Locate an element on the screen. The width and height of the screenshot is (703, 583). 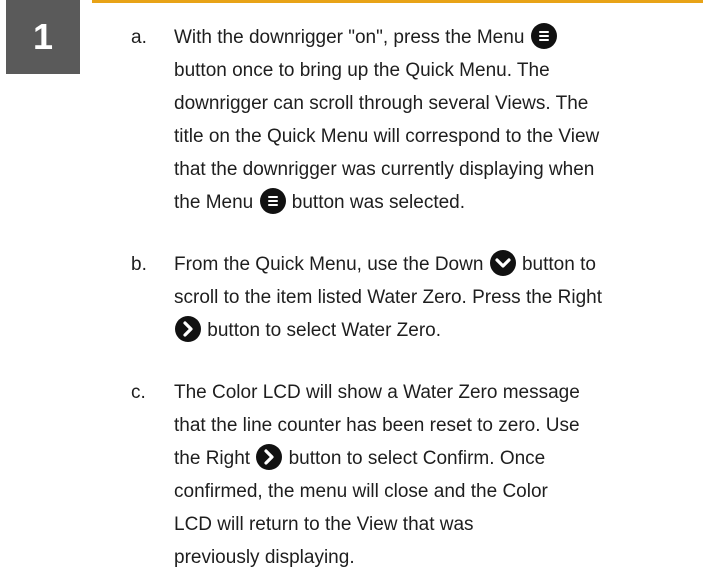
top-accent-rule is located at coordinates (397, 1).